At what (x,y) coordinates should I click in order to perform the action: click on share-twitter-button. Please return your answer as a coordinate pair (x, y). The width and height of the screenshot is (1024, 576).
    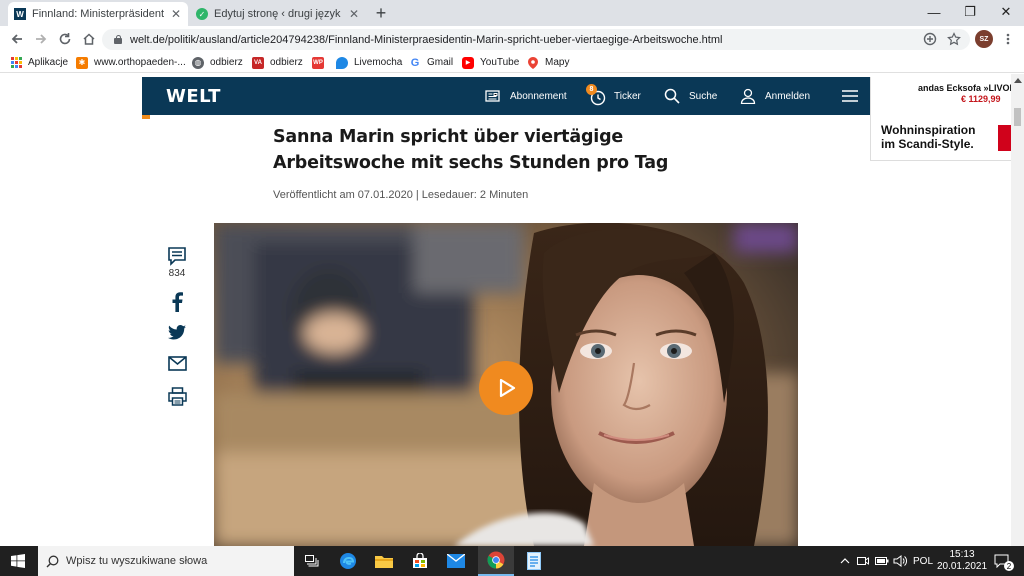
    Looking at the image, I should click on (177, 332).